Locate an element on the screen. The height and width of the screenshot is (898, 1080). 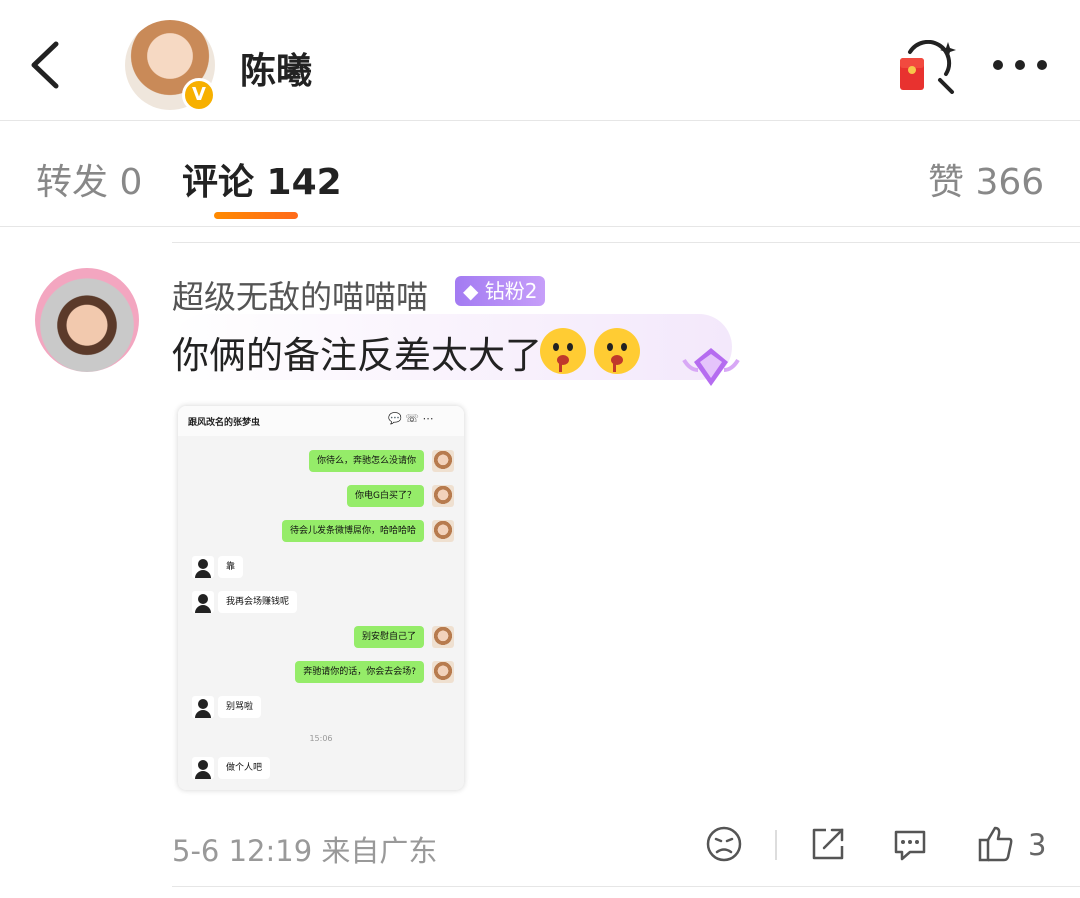
phone-icon: ☏ is located at coordinates (412, 418).